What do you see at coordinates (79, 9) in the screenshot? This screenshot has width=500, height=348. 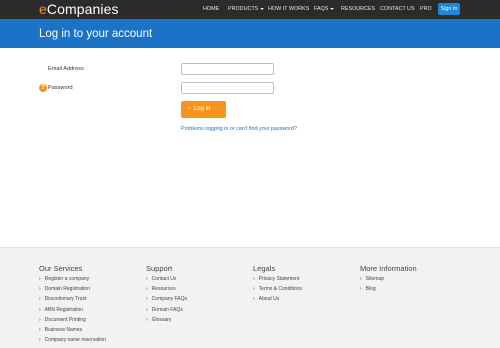 I see `brand-logo: eCompanies` at bounding box center [79, 9].